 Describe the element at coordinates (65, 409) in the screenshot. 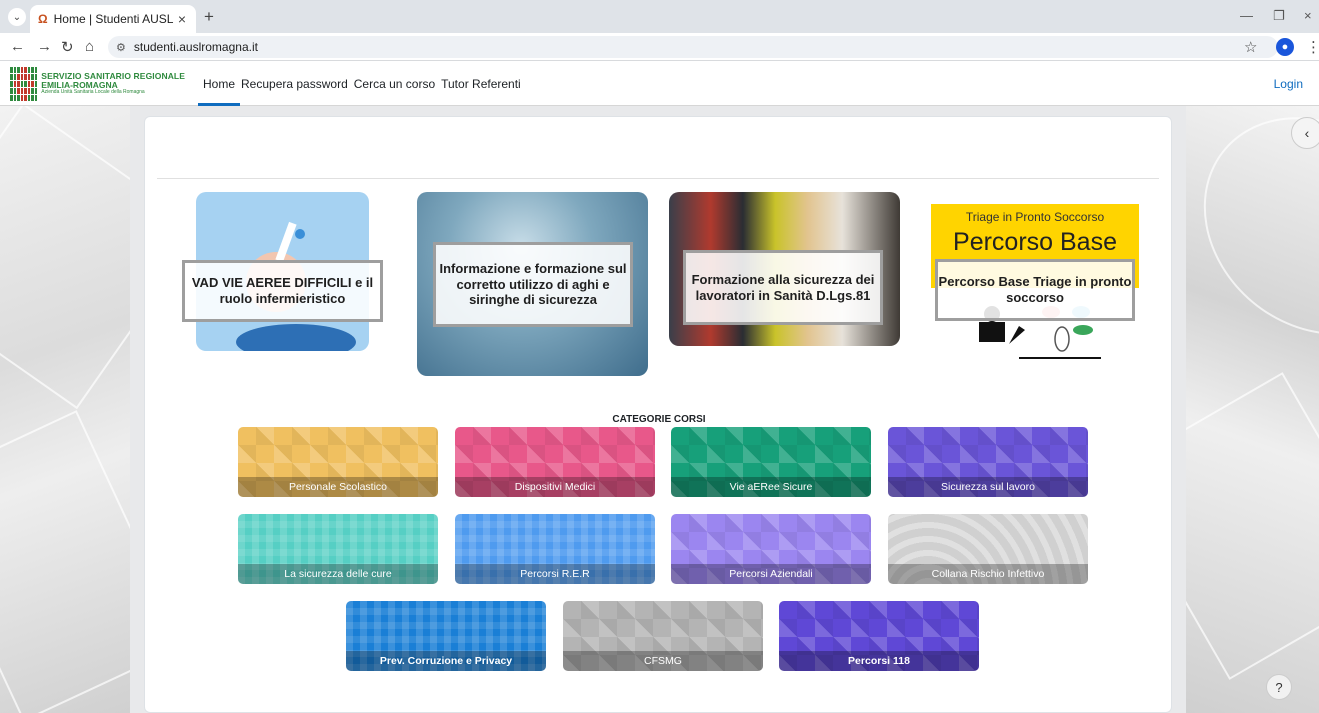

I see `background-left-panel` at that location.